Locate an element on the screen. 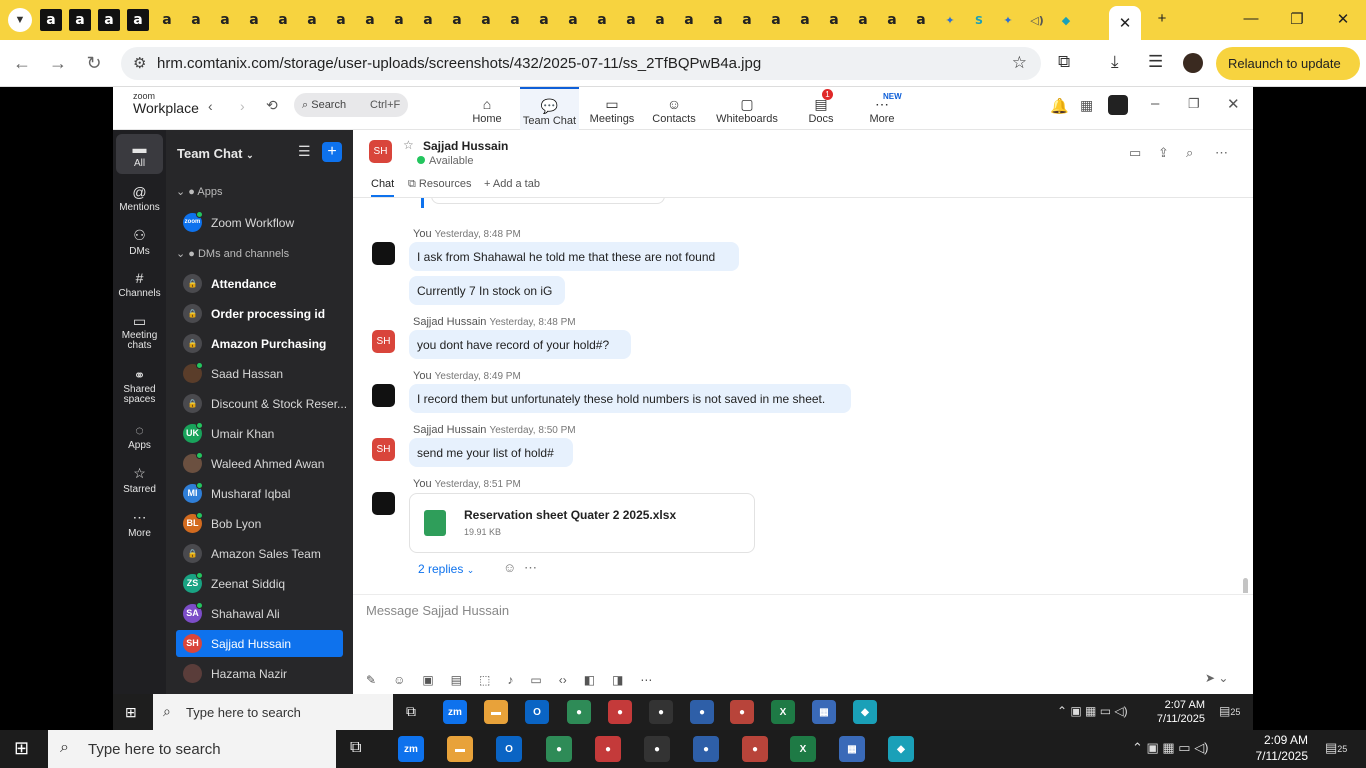 The height and width of the screenshot is (768, 1366). sidebar-item: SA Shahawal Ali is located at coordinates (259, 613).